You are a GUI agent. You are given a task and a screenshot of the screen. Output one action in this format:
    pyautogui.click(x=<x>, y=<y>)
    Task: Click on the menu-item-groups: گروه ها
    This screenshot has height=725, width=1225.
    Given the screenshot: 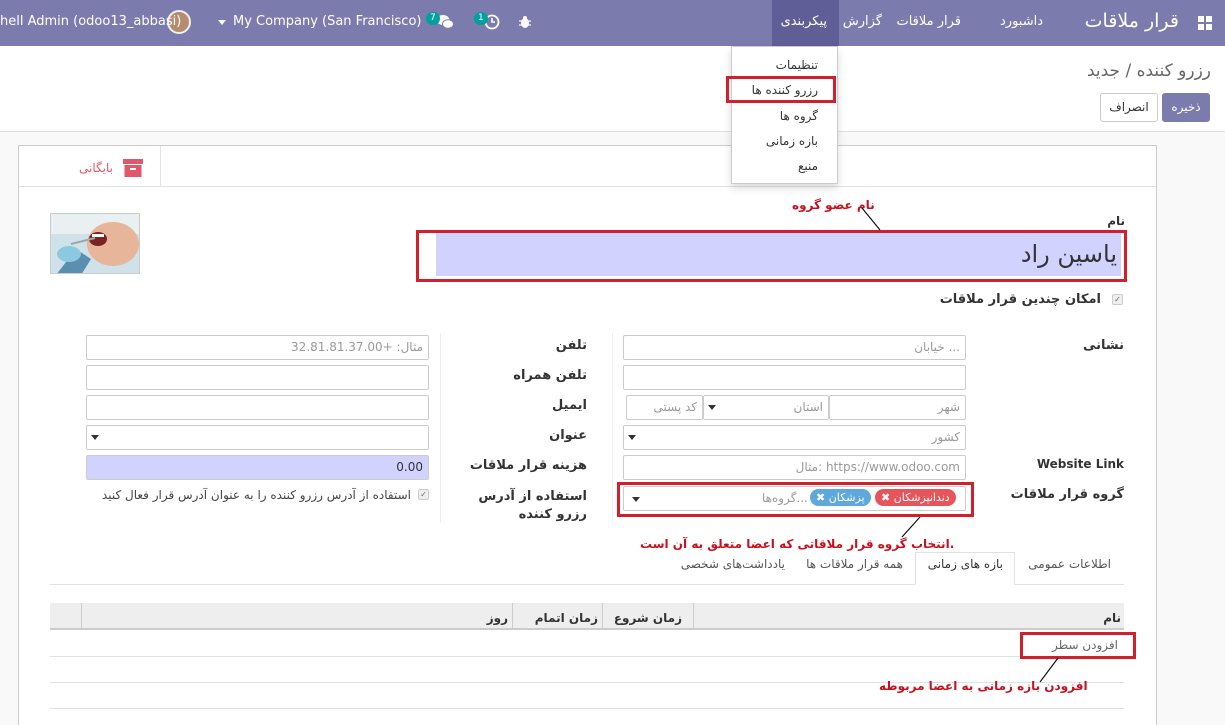 What is the action you would take?
    pyautogui.click(x=799, y=116)
    